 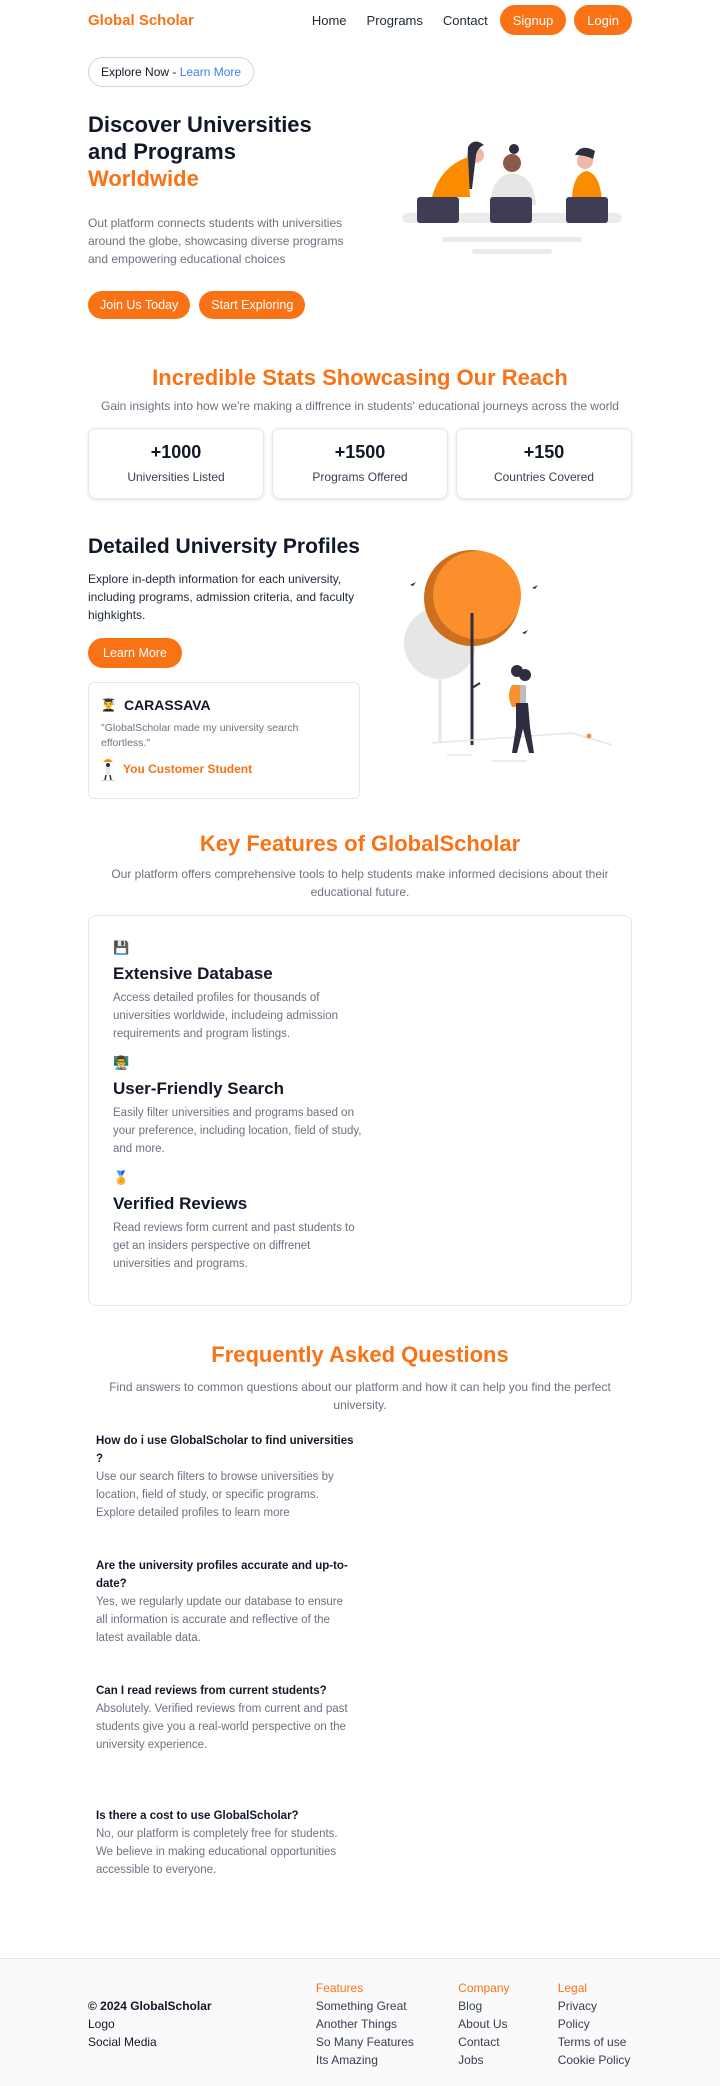 What do you see at coordinates (121, 1062) in the screenshot?
I see `teacher-icon: 👨‍🏫` at bounding box center [121, 1062].